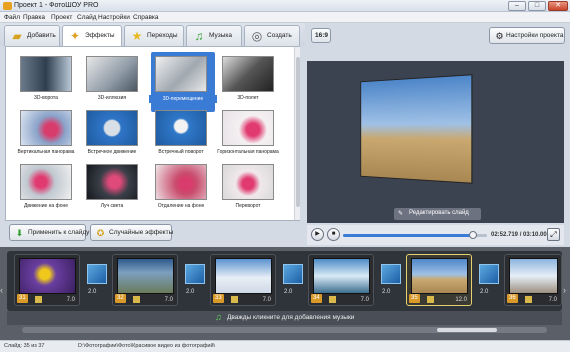  I want to click on project-settings-button: ⚙ Настройки проекта, so click(527, 35).